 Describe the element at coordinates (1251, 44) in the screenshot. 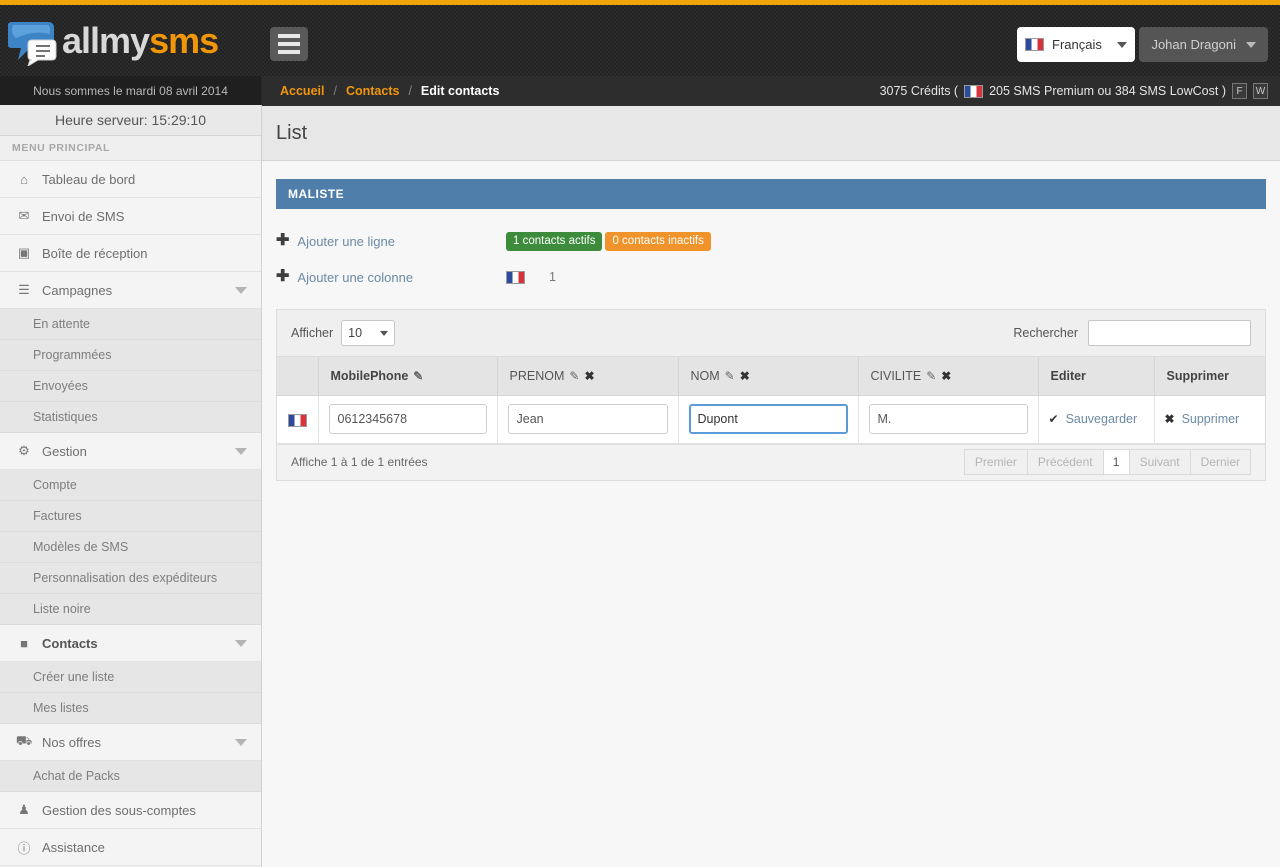

I see `caret-down-icon` at that location.